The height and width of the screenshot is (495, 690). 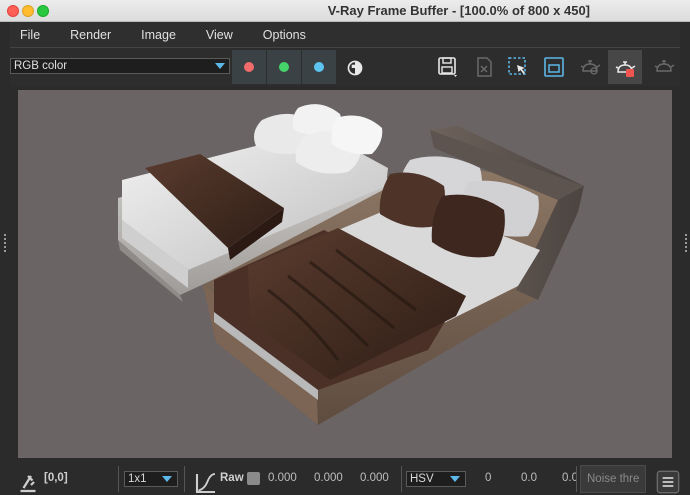 I want to click on blue-channel-button, so click(x=319, y=67).